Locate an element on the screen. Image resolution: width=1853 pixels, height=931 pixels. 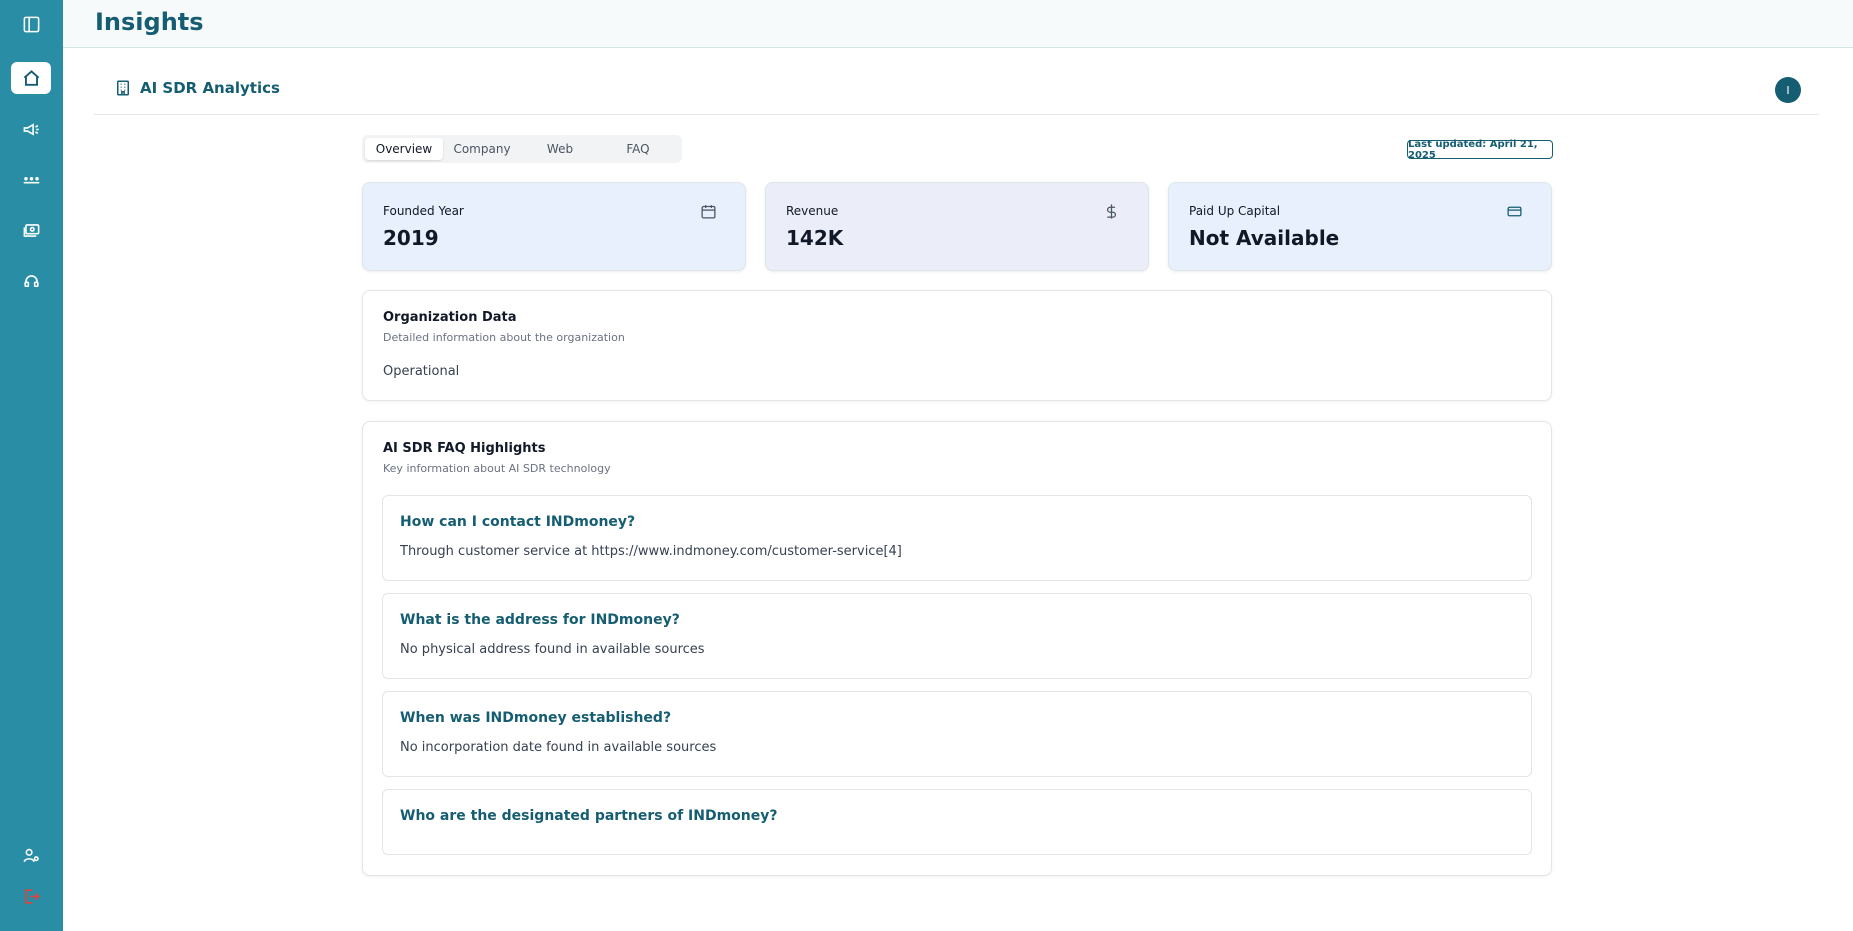
nav-more is located at coordinates (31, 179).